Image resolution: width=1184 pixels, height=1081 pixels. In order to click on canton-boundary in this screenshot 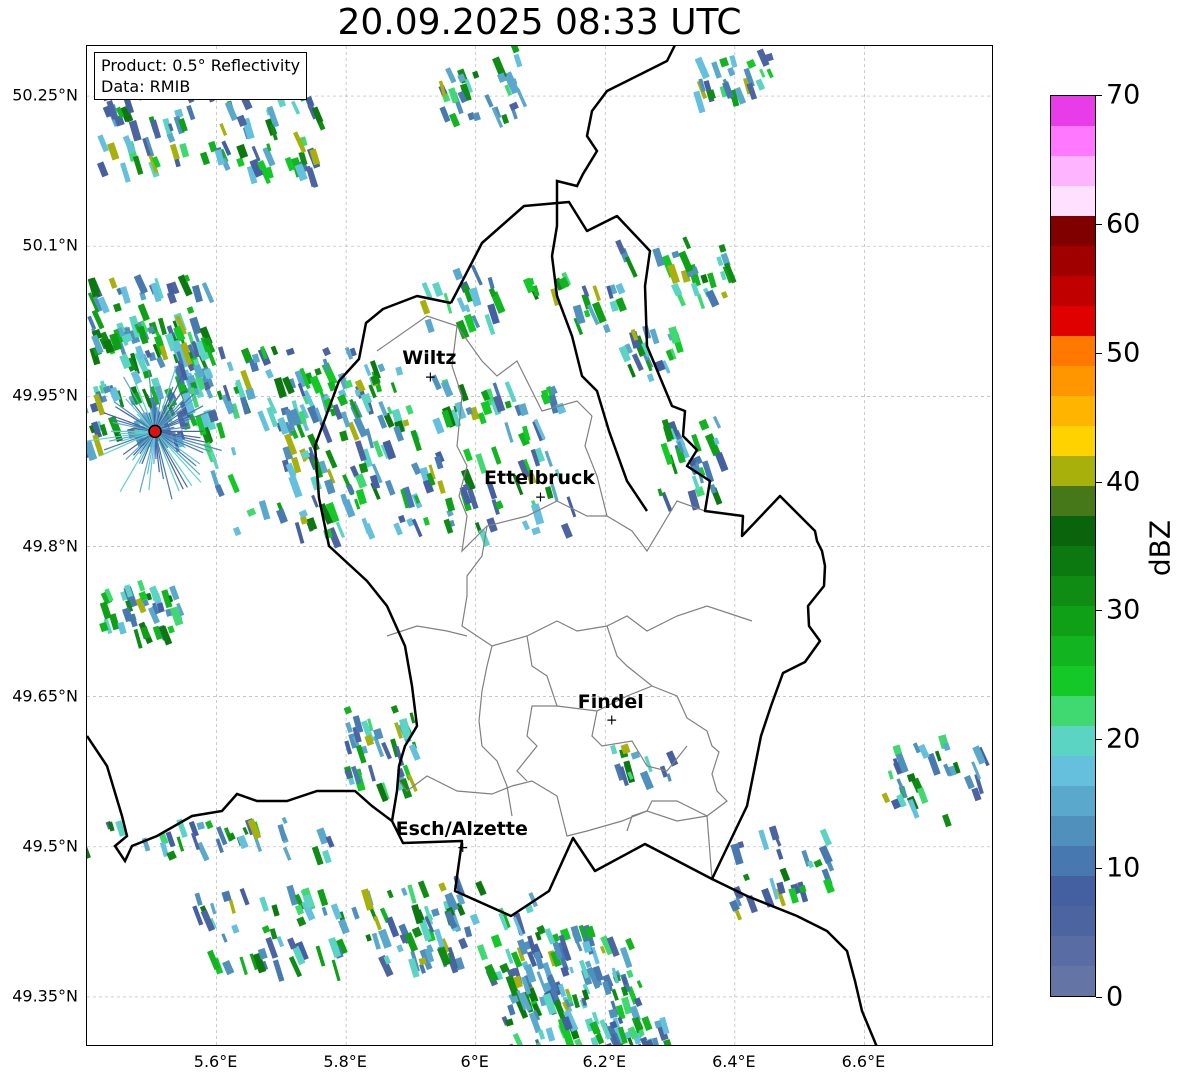, I will do `click(669, 840)`.